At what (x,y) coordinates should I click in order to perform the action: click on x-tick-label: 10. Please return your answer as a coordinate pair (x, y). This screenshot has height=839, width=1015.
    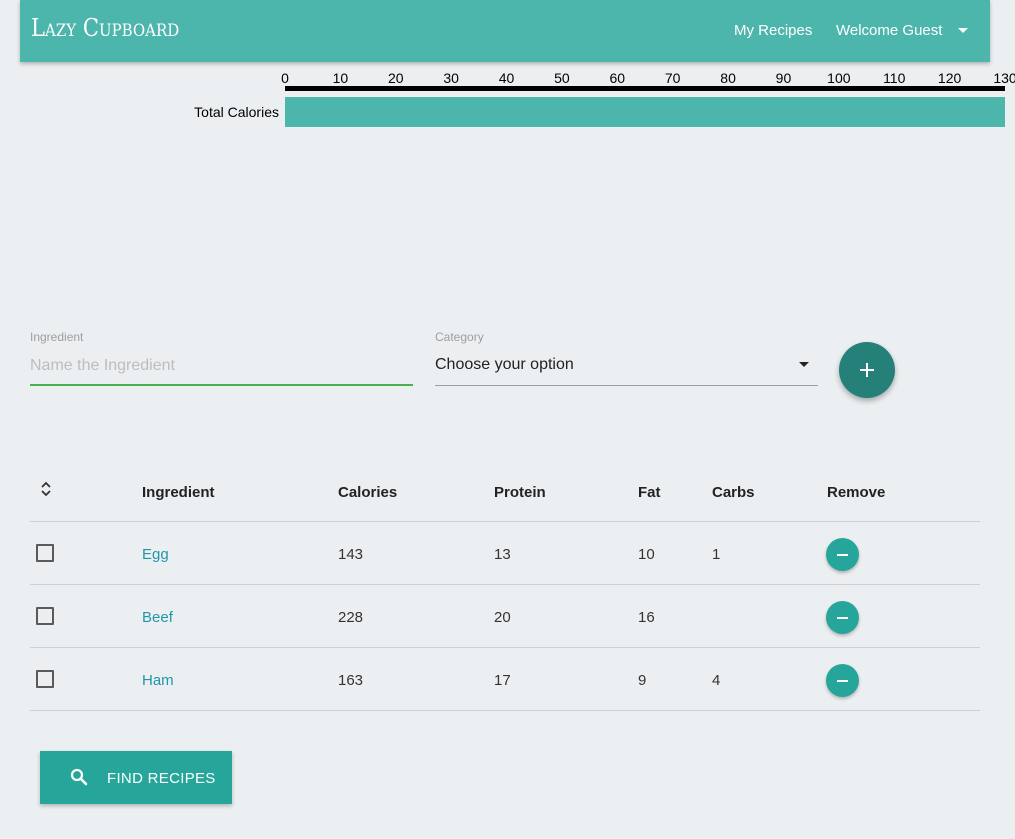
    Looking at the image, I should click on (341, 78).